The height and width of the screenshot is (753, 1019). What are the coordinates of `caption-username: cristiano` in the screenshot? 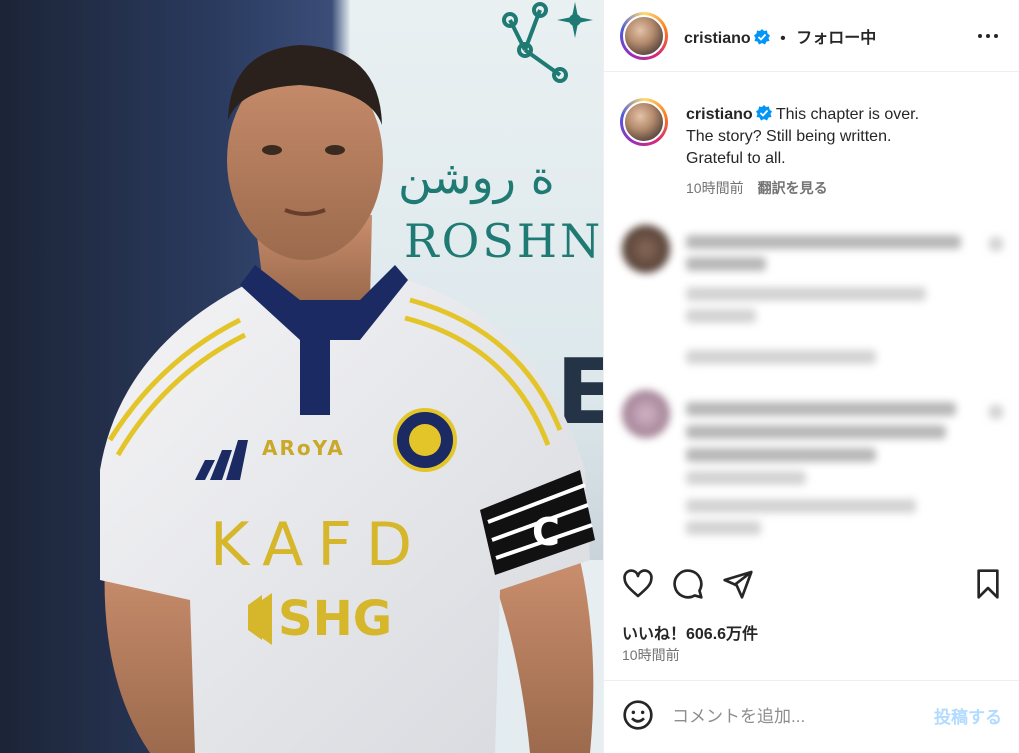 It's located at (719, 114).